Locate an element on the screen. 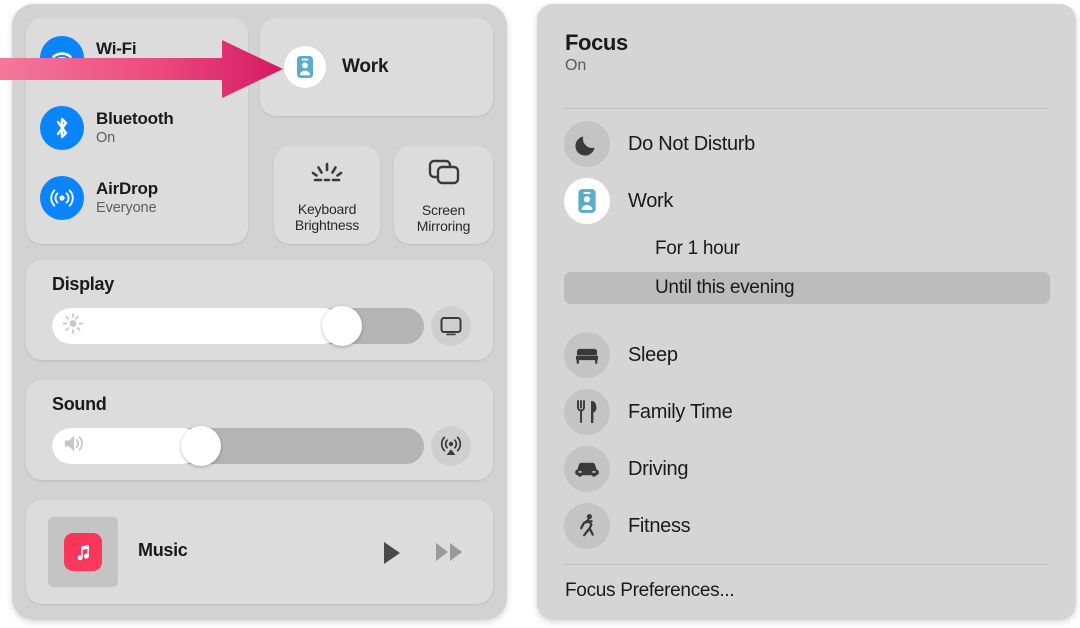 The height and width of the screenshot is (628, 1080). tile-line-1: Screen is located at coordinates (443, 209).